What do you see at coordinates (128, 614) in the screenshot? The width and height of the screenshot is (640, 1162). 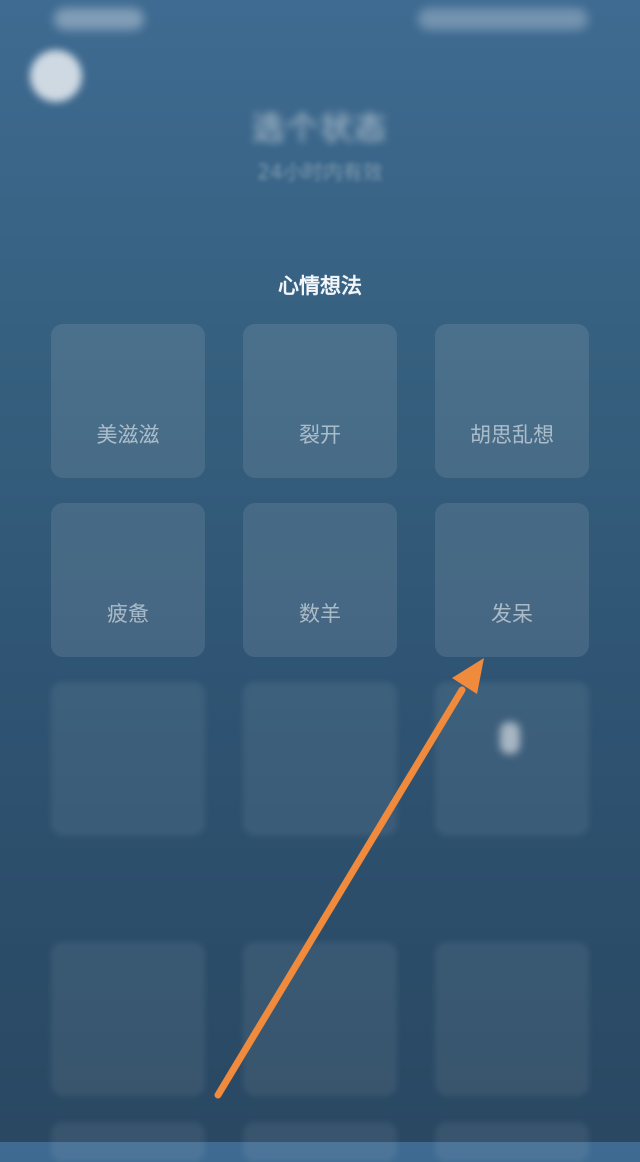 I see `status-tile-label: 疲惫` at bounding box center [128, 614].